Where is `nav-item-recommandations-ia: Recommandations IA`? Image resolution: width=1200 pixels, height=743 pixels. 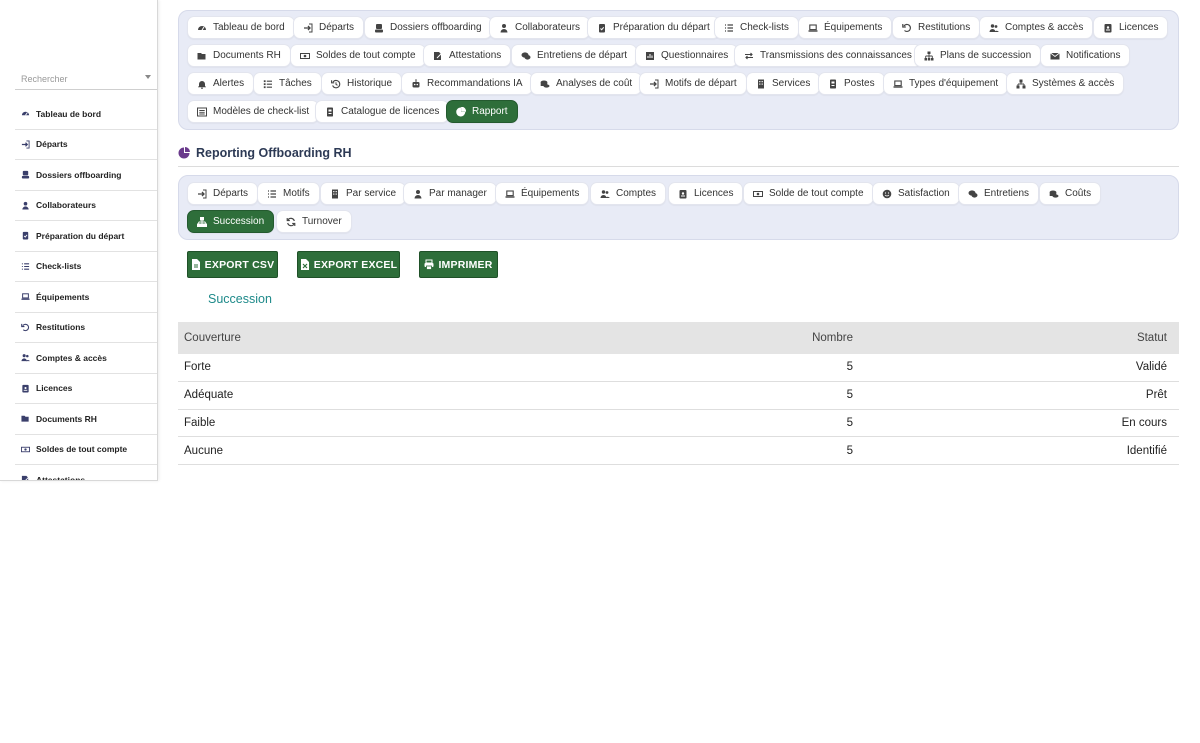 nav-item-recommandations-ia: Recommandations IA is located at coordinates (467, 83).